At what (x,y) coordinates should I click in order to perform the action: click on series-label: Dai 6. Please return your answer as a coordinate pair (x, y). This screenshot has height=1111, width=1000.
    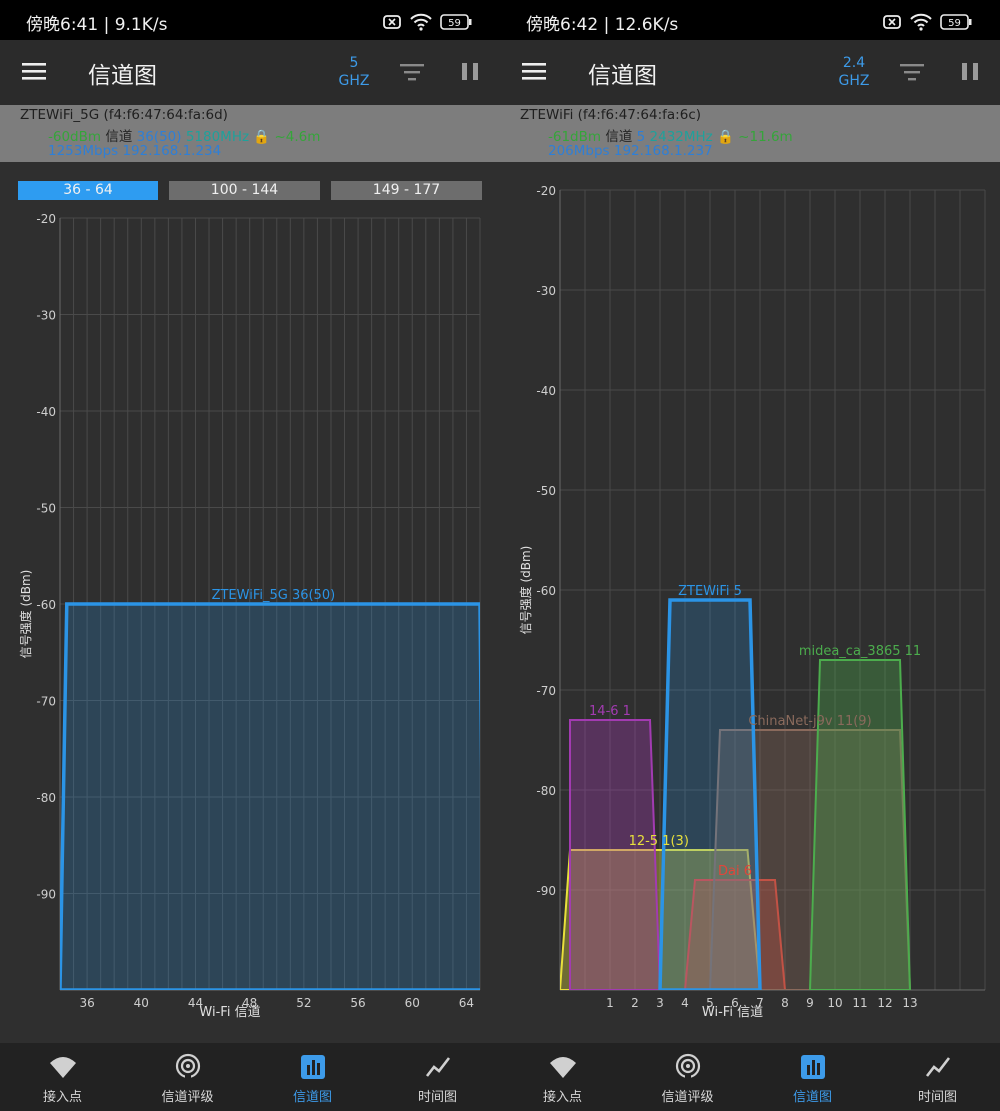
    Looking at the image, I should click on (735, 871).